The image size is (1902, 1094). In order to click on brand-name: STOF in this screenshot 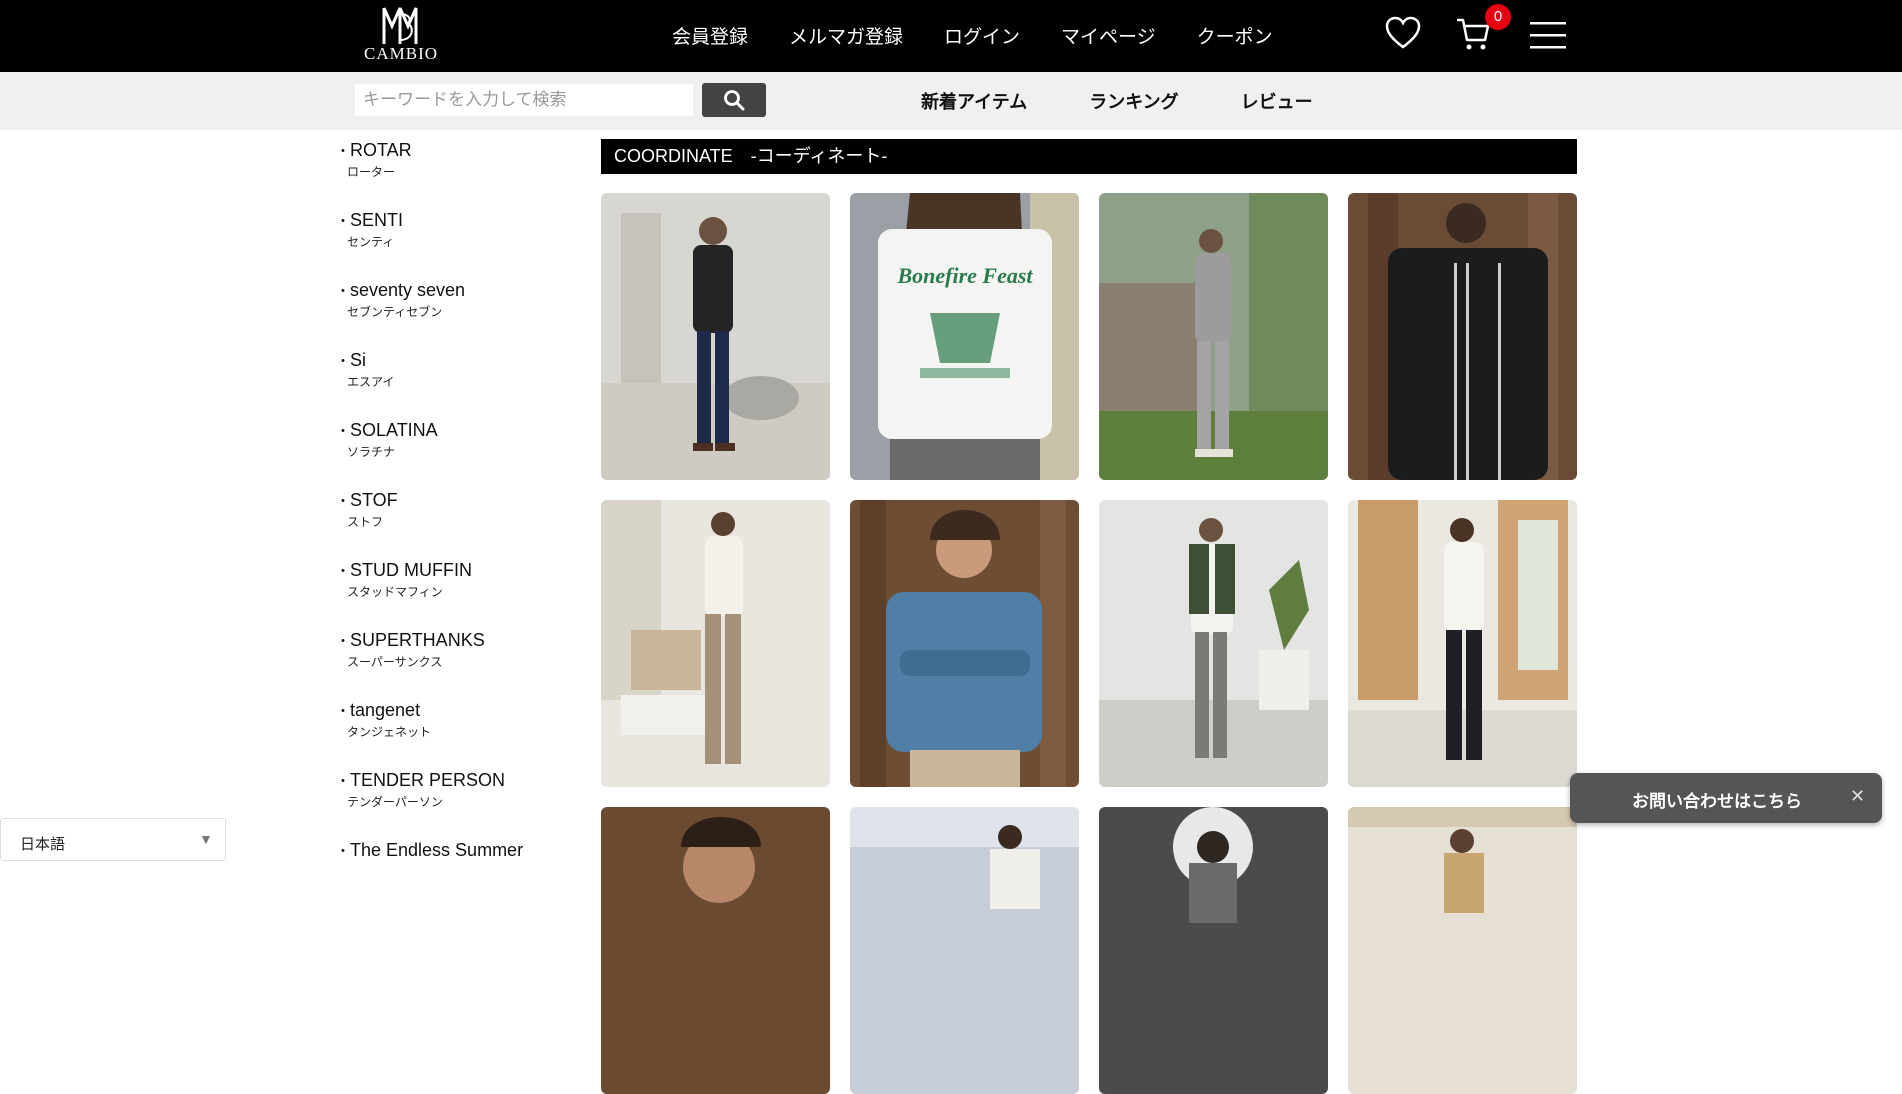, I will do `click(451, 500)`.